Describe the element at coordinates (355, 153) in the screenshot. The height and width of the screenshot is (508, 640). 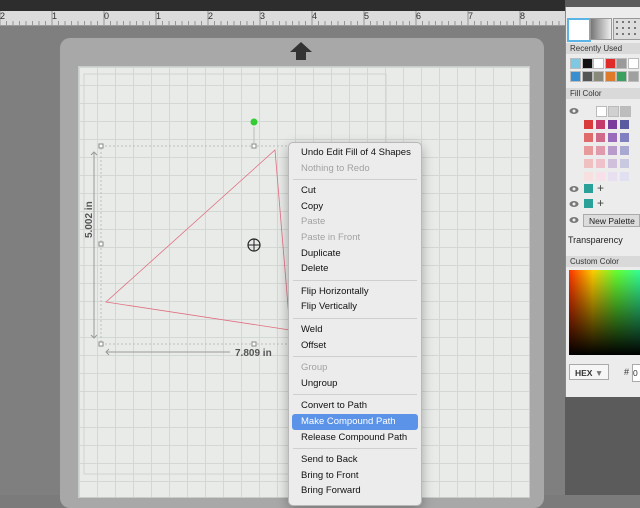
I see `menu-item-undo-edit-fill-of-4-shapes: Undo Edit Fill of 4 Shapes` at that location.